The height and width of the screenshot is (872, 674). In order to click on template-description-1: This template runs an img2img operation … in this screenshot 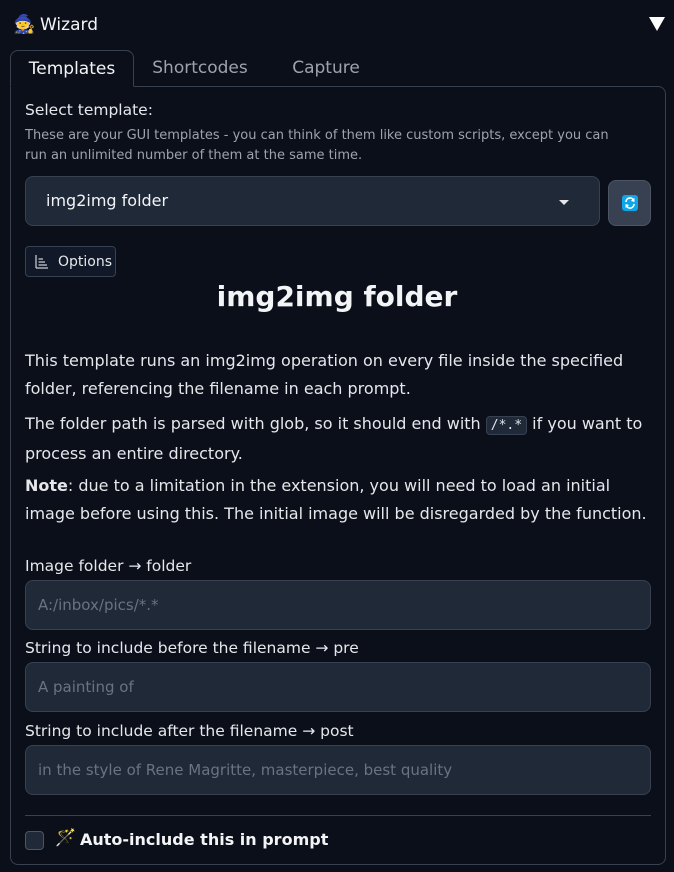, I will do `click(324, 374)`.